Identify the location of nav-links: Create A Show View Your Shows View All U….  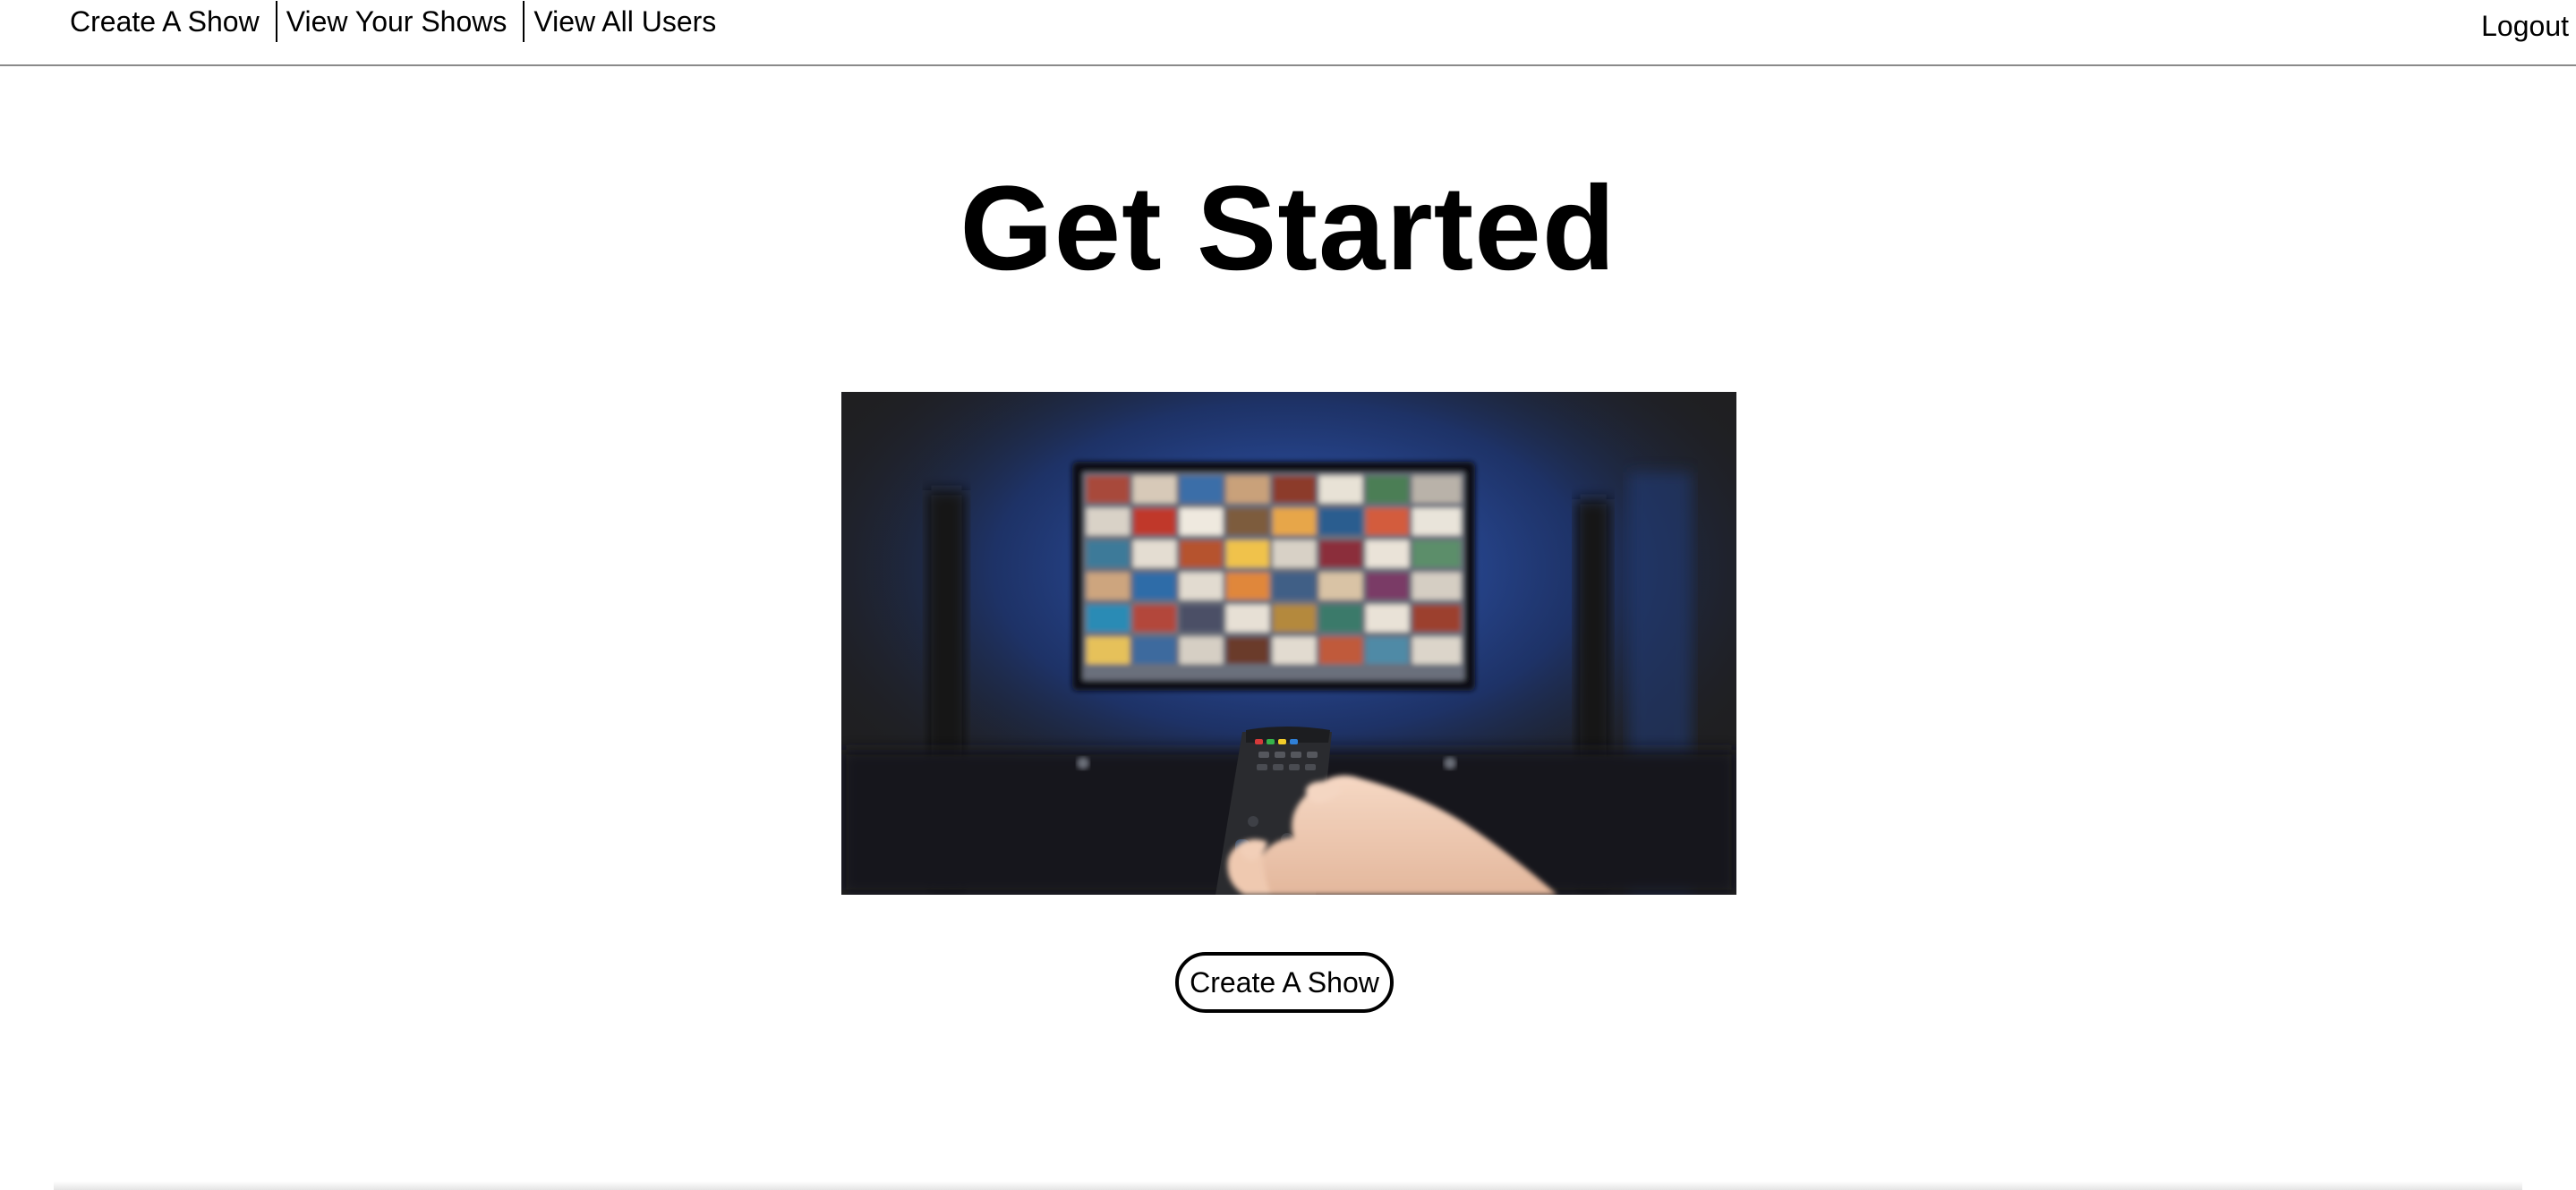
(393, 21).